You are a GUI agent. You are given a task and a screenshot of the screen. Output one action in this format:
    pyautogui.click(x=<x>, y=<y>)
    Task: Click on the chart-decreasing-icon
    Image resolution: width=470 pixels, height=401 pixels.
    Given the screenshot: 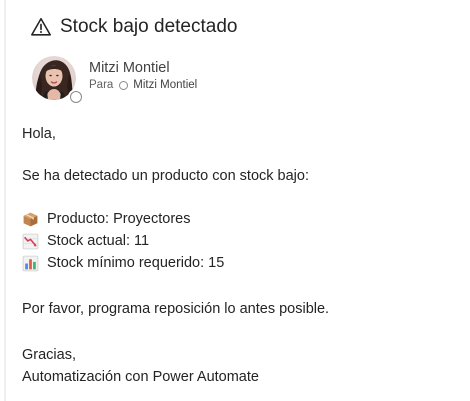 What is the action you would take?
    pyautogui.click(x=30, y=241)
    